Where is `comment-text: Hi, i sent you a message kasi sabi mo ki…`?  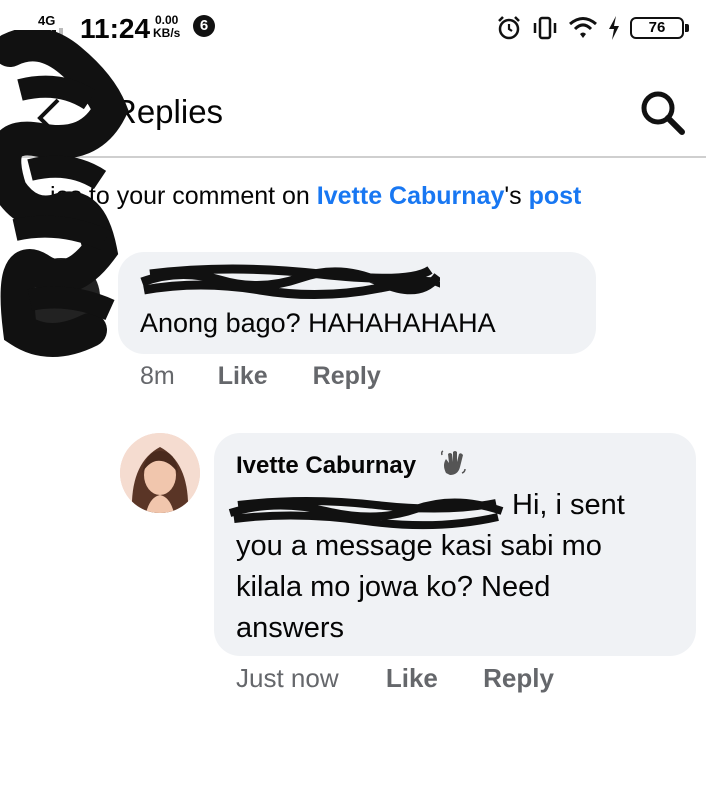 comment-text: Hi, i sent you a message kasi sabi mo ki… is located at coordinates (430, 566).